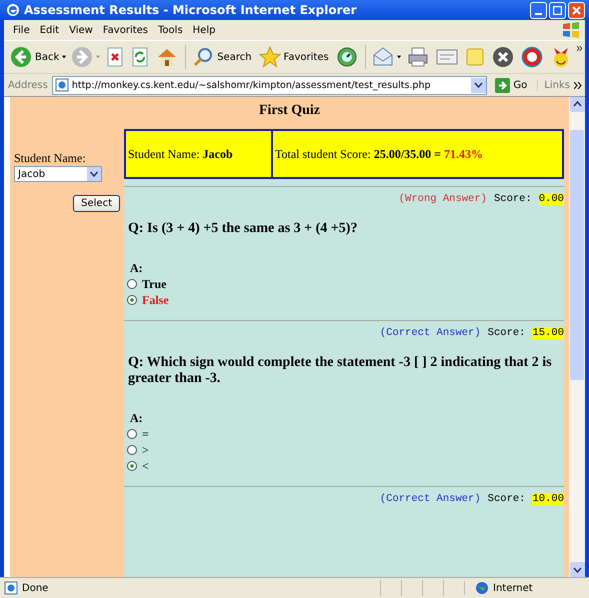 The width and height of the screenshot is (589, 598). Describe the element at coordinates (139, 57) in the screenshot. I see `refresh-icon` at that location.